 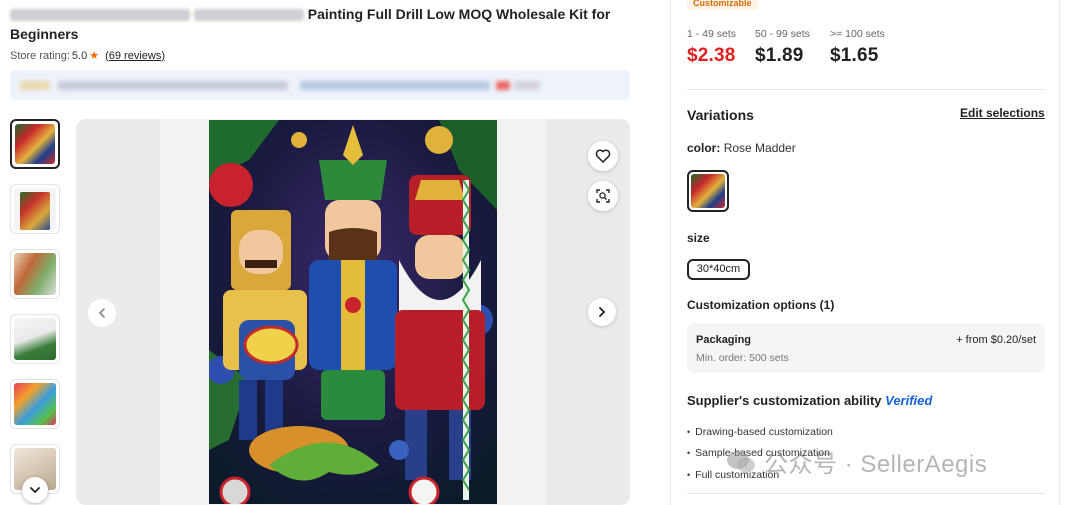 I want to click on customization-option-name: Packaging, so click(x=724, y=340).